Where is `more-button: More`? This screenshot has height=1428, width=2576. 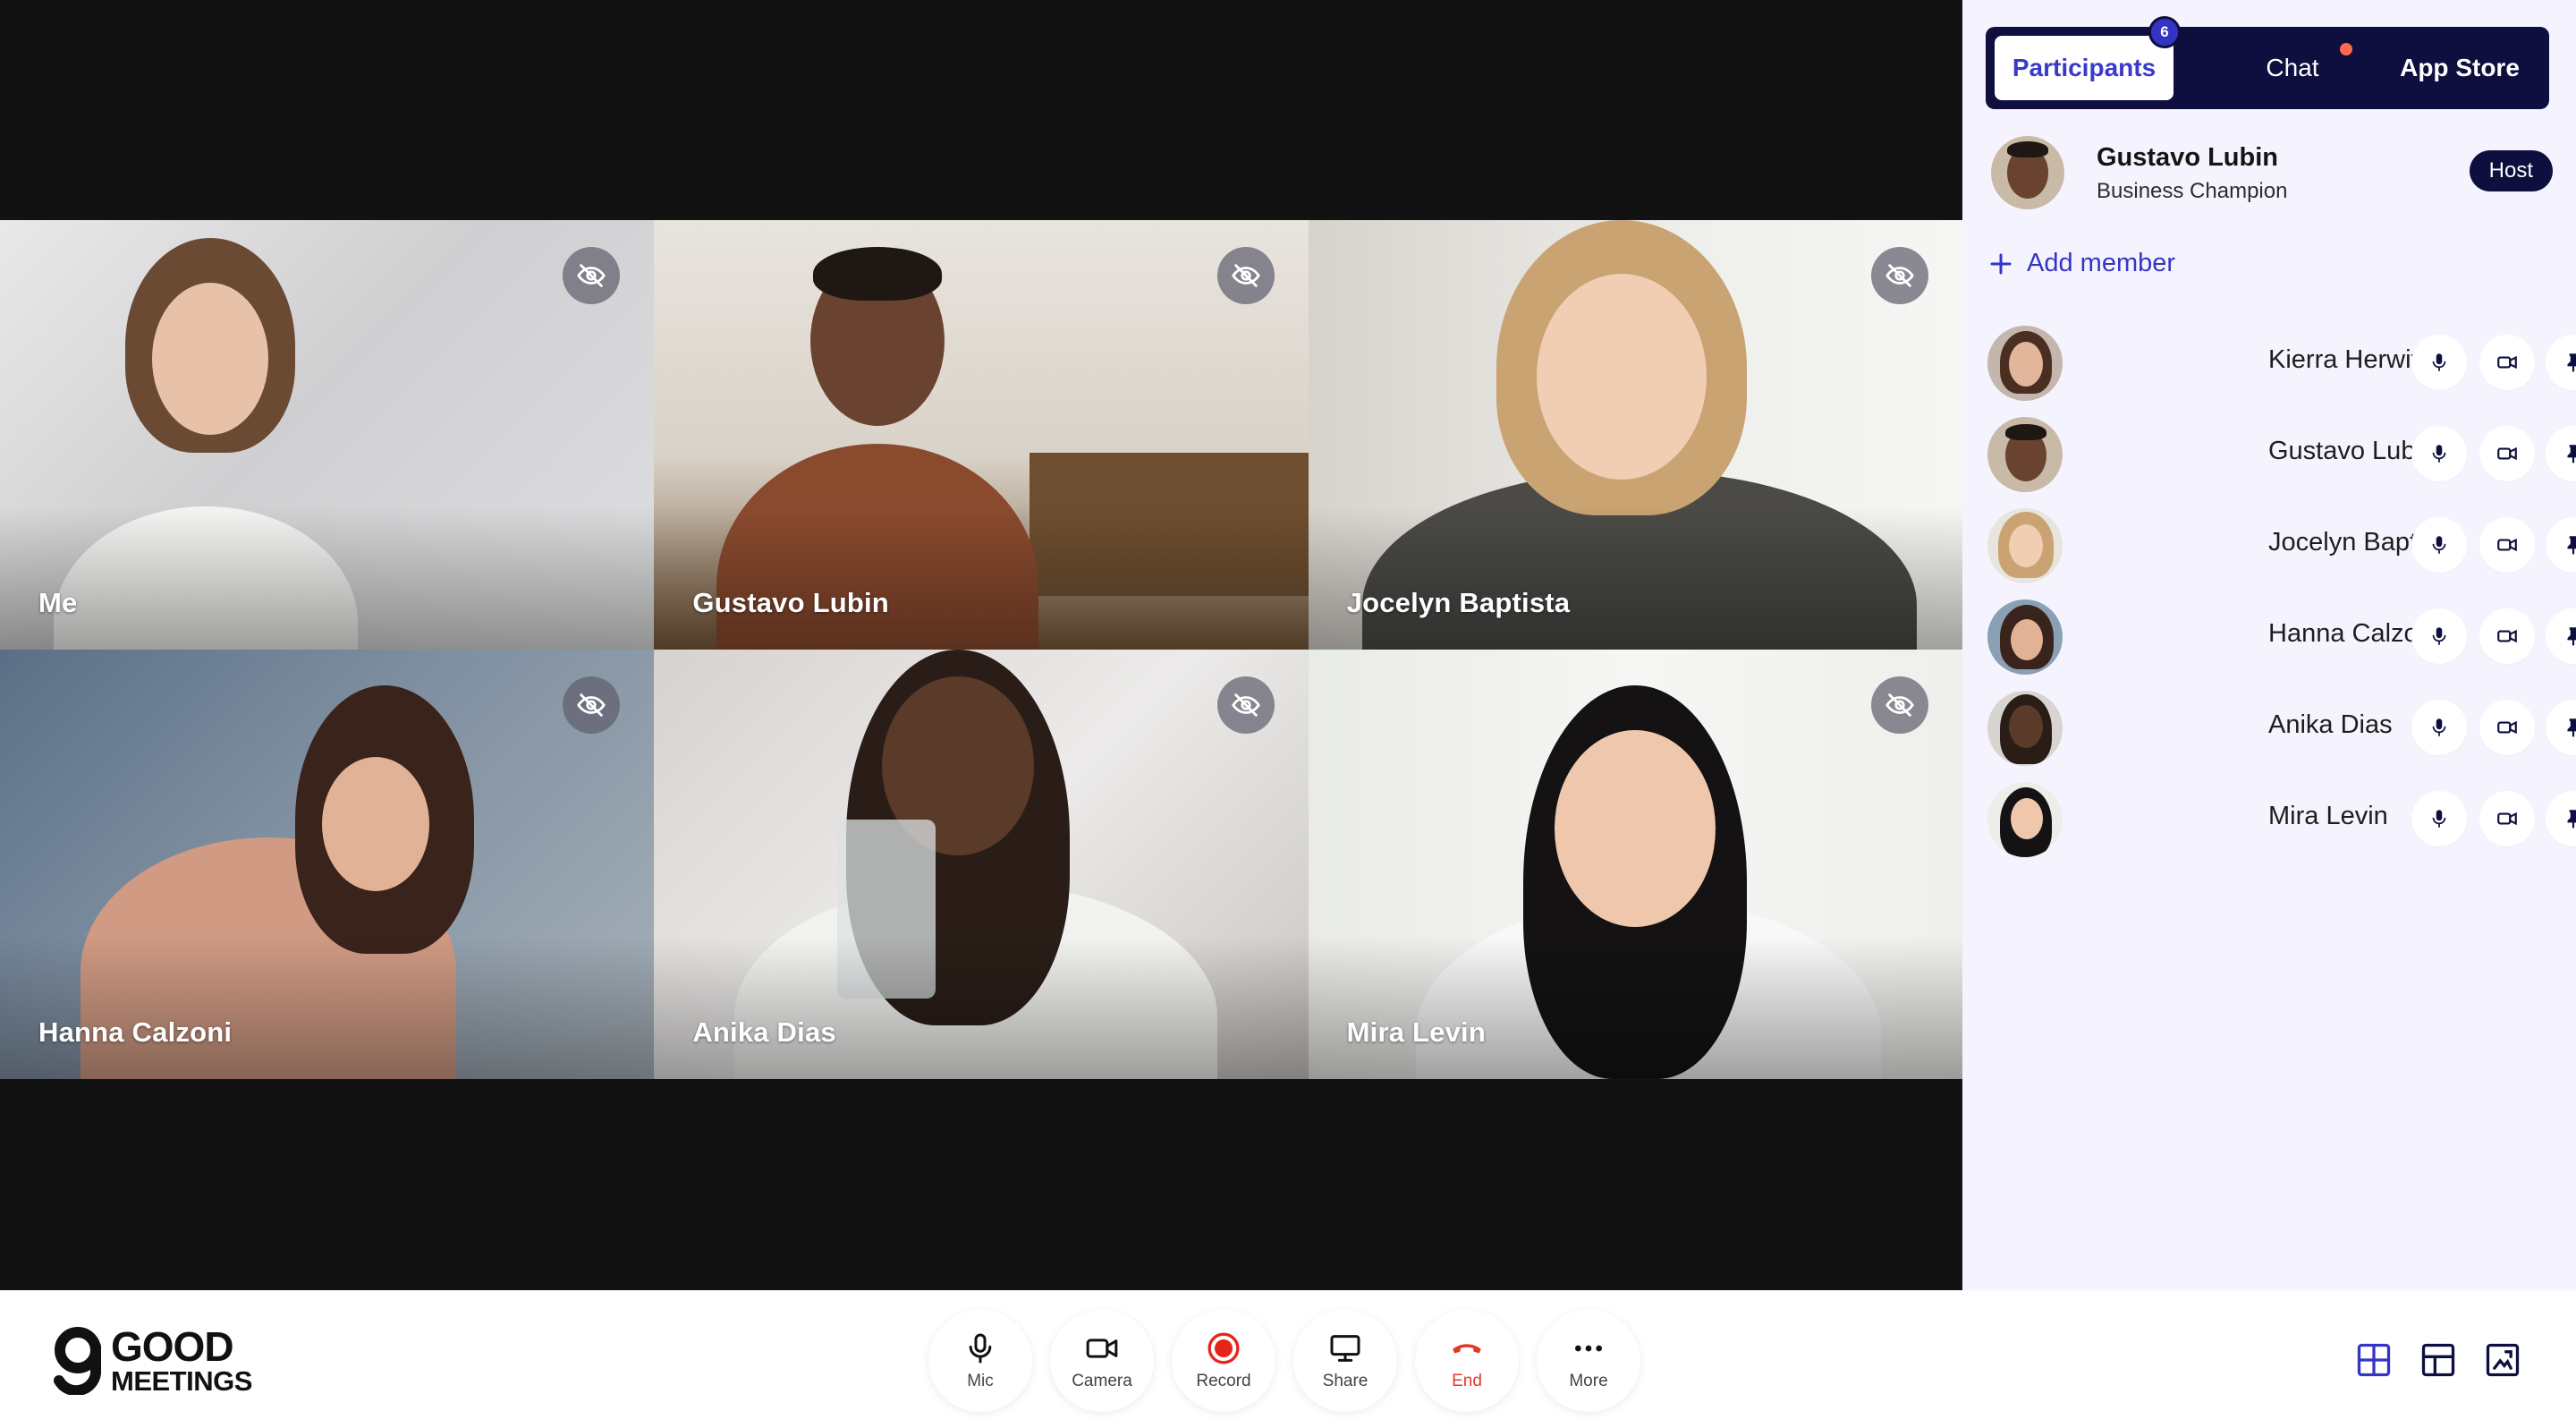
more-button: More is located at coordinates (1588, 1361).